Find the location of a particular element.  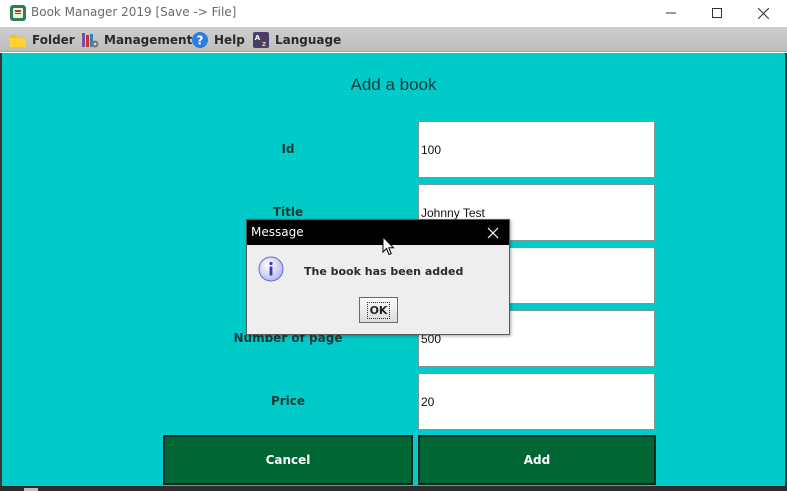

svg-text: A is located at coordinates (258, 38).